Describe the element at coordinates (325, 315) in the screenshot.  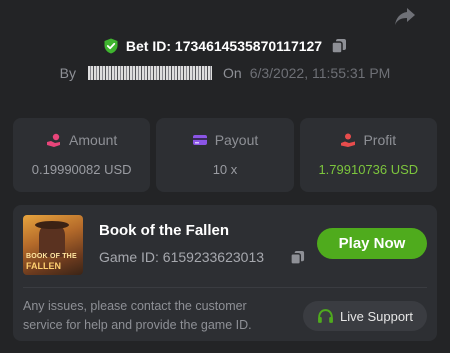
I see `headset-icon` at that location.